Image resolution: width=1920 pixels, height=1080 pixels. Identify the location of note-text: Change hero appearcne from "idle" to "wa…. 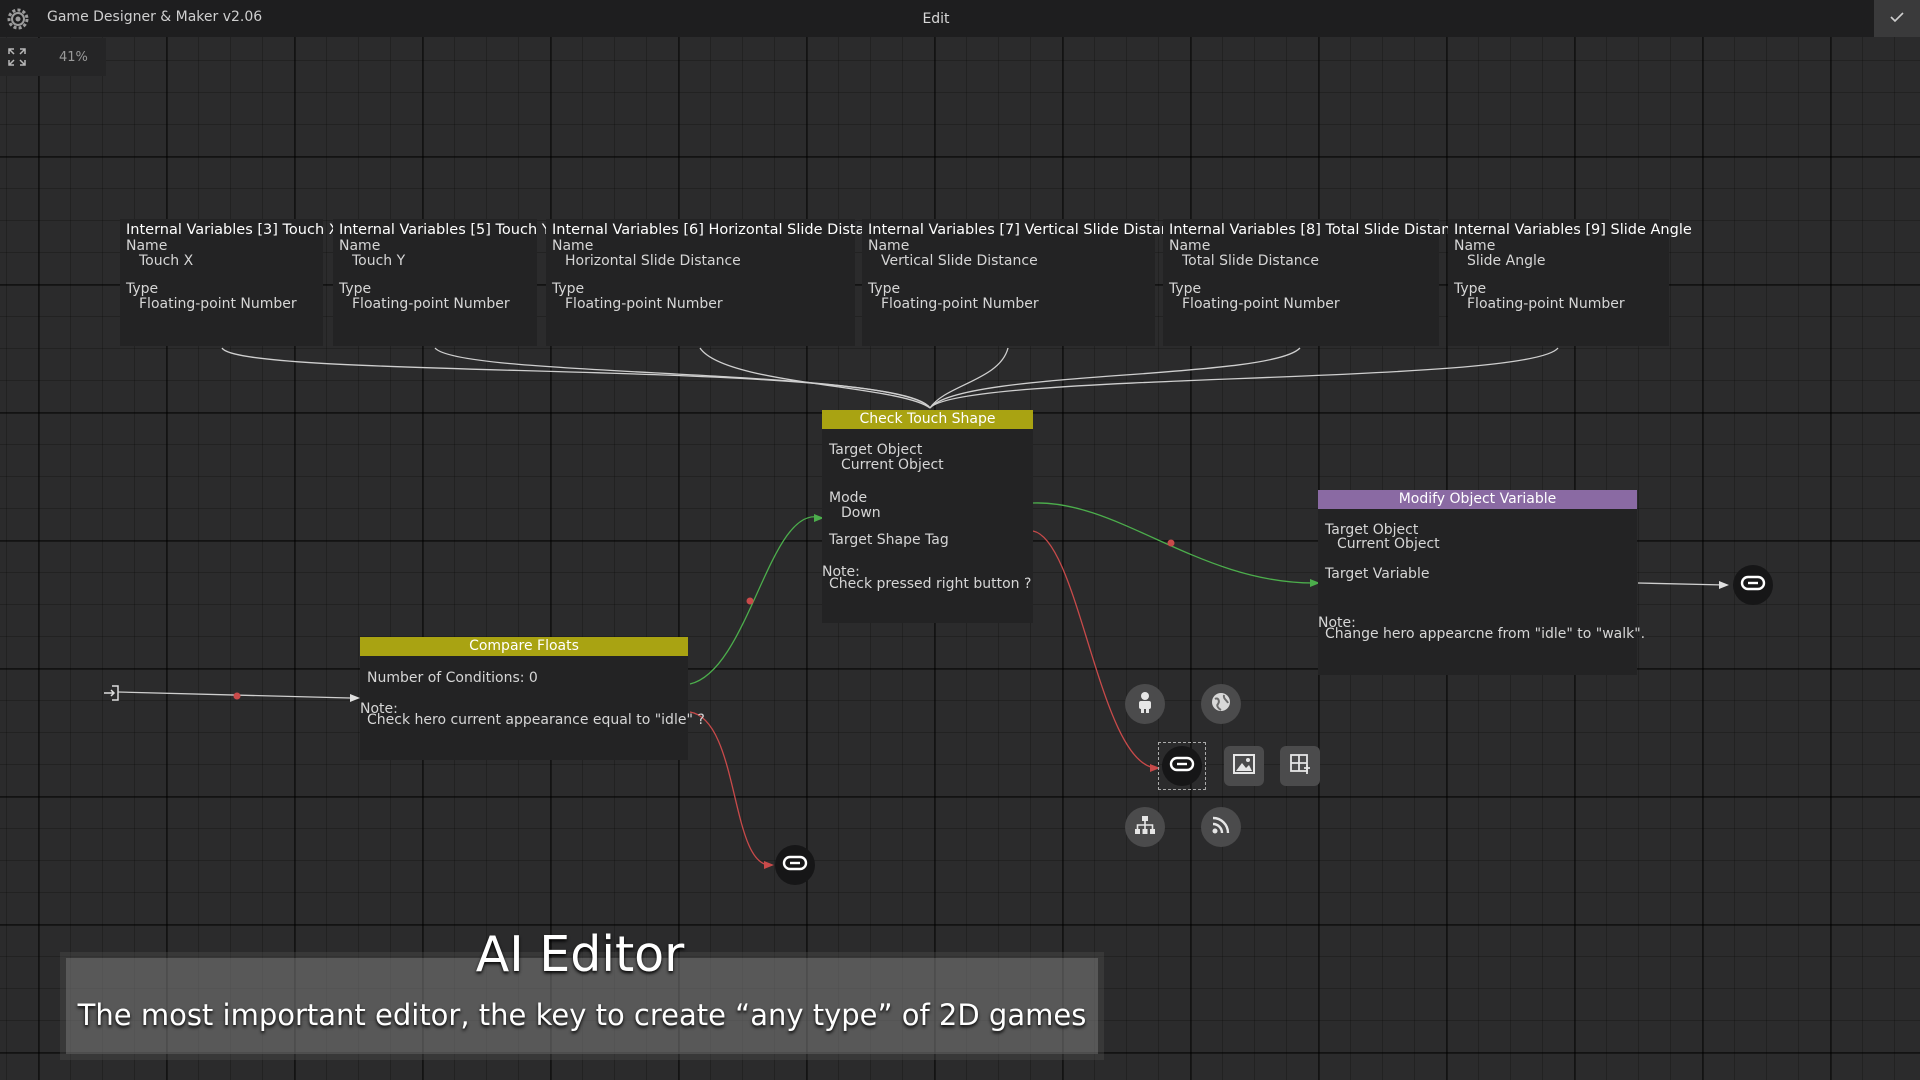
(1485, 634).